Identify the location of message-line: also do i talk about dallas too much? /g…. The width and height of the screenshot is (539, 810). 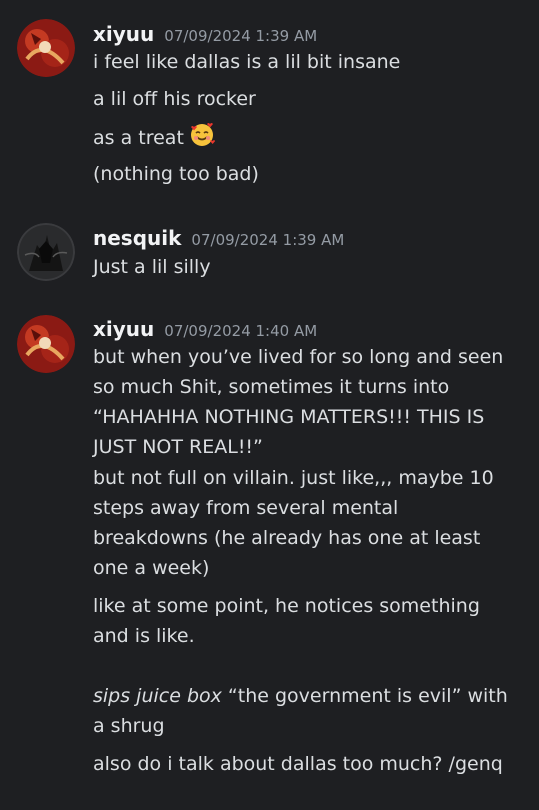
(298, 764).